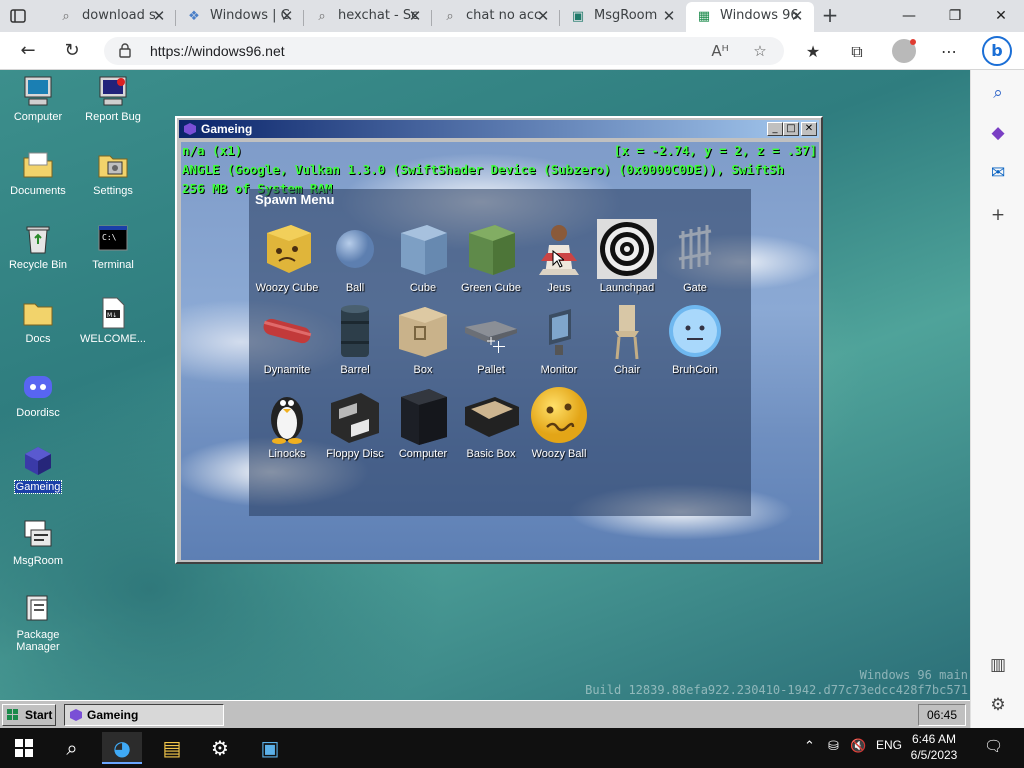 Image resolution: width=1024 pixels, height=768 pixels. Describe the element at coordinates (28, 51) in the screenshot. I see `back-button: ←` at that location.